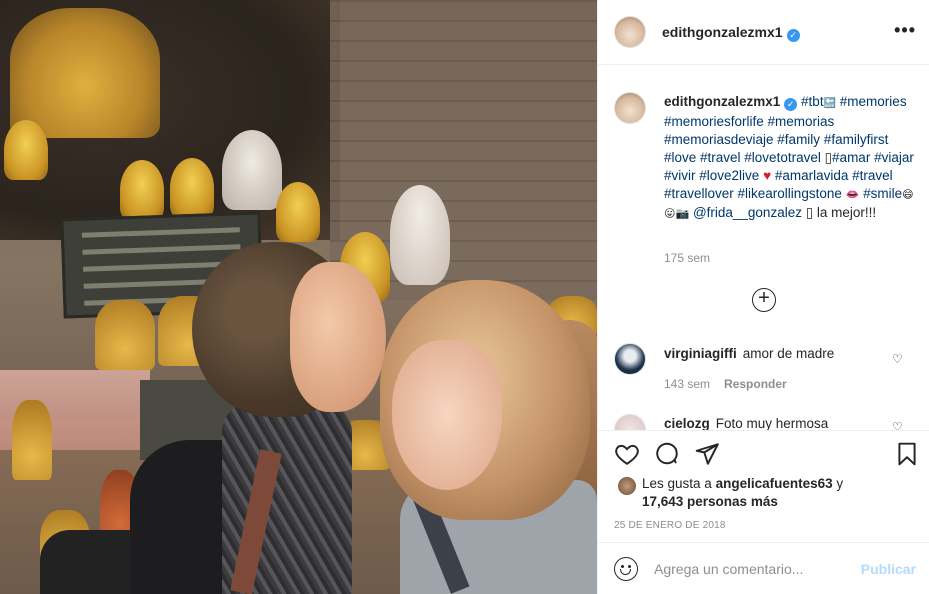 Image resolution: width=929 pixels, height=594 pixels. I want to click on photo-girl-face, so click(447, 415).